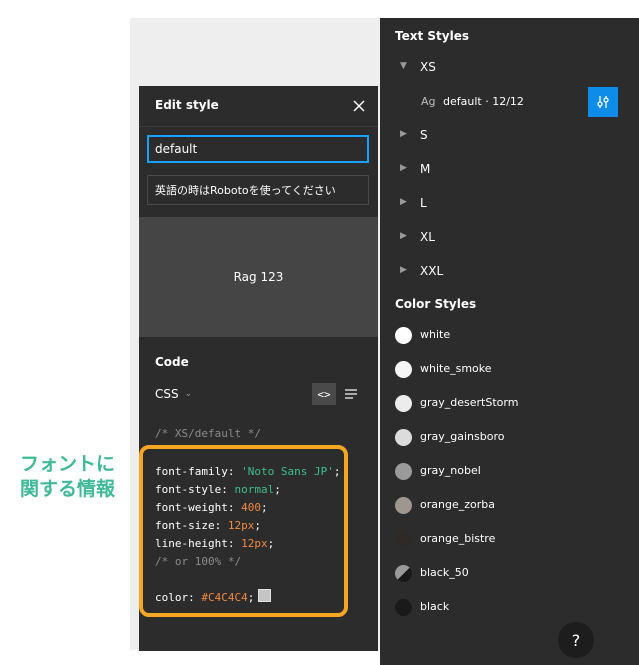 The image size is (639, 665). What do you see at coordinates (185, 525) in the screenshot?
I see `css-prop: font-size` at bounding box center [185, 525].